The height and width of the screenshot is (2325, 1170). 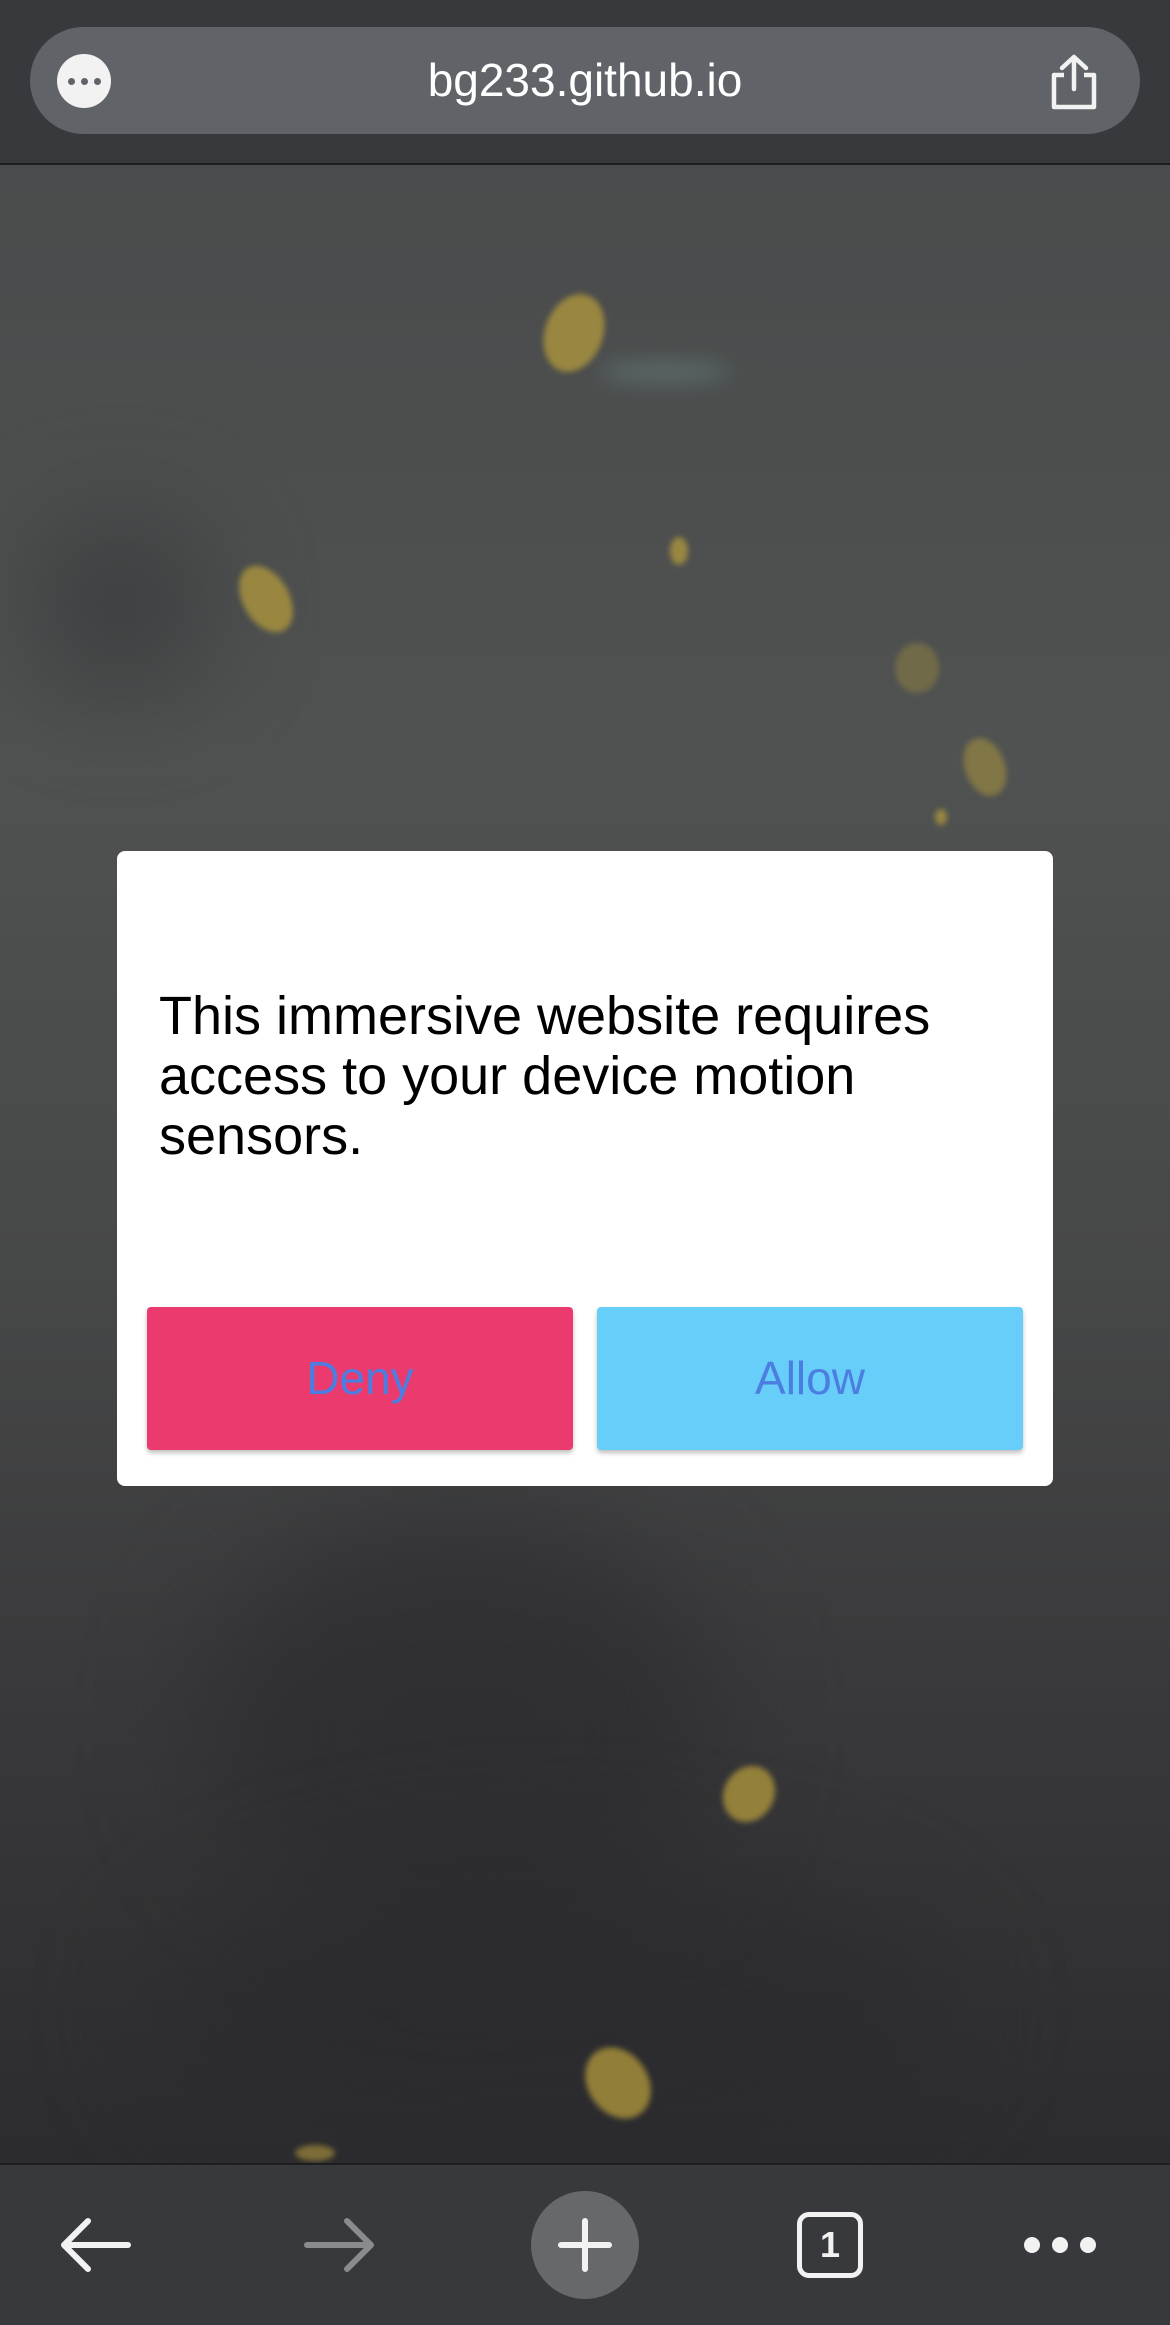 I want to click on arrow-left-icon, so click(x=96, y=2245).